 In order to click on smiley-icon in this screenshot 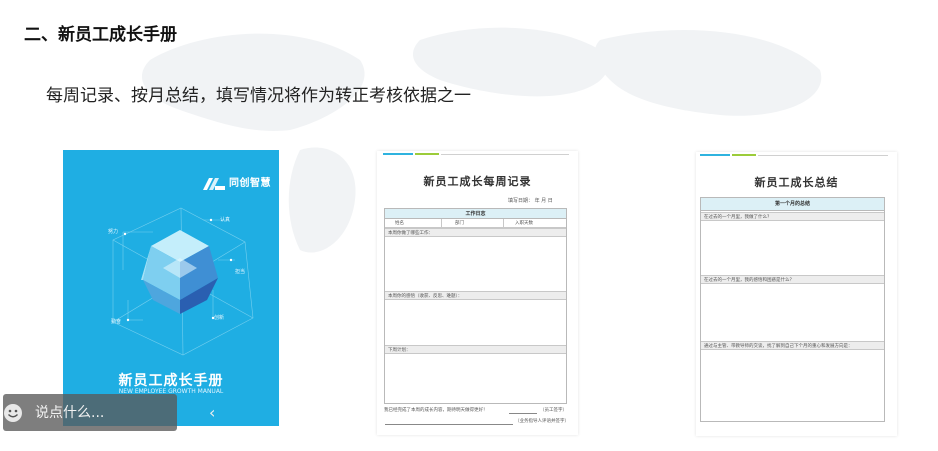, I will do `click(13, 412)`.